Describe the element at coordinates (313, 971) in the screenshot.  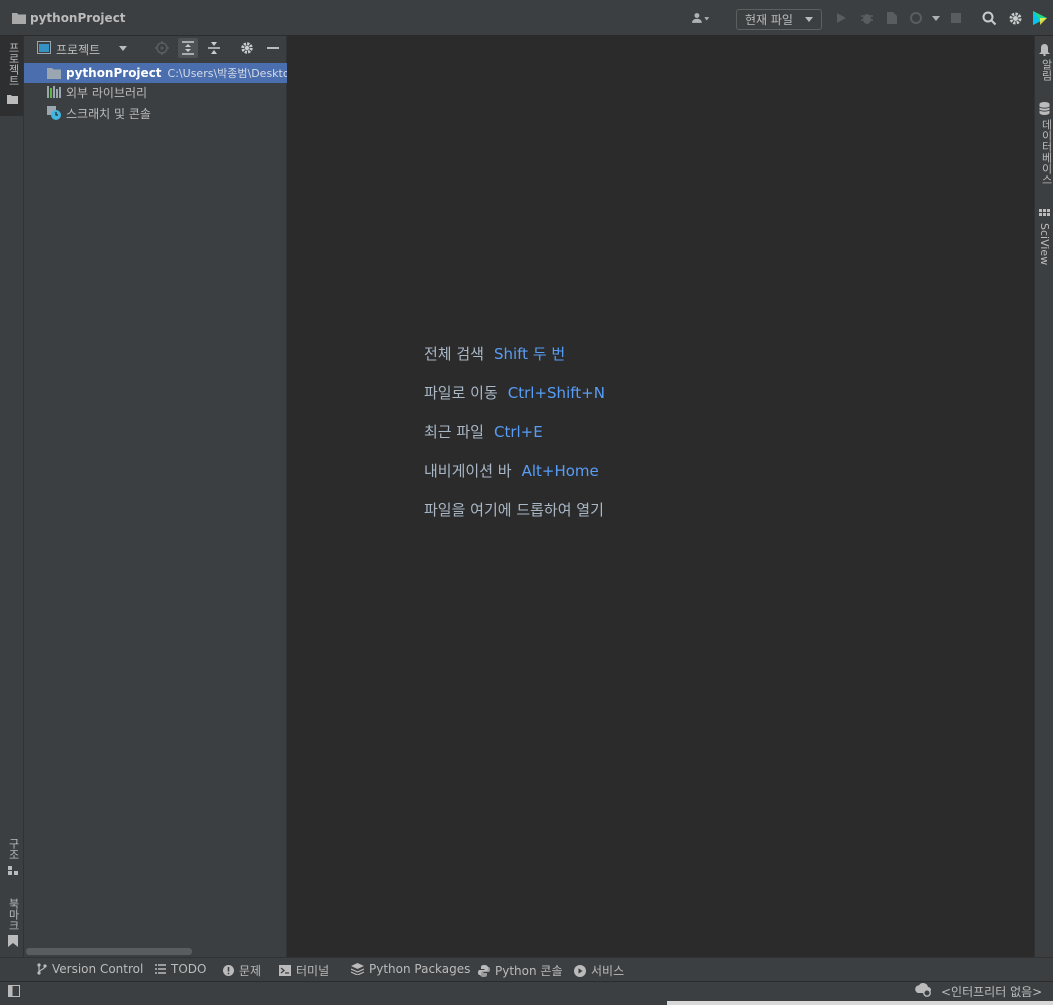
I see `tab-label: 터미널` at that location.